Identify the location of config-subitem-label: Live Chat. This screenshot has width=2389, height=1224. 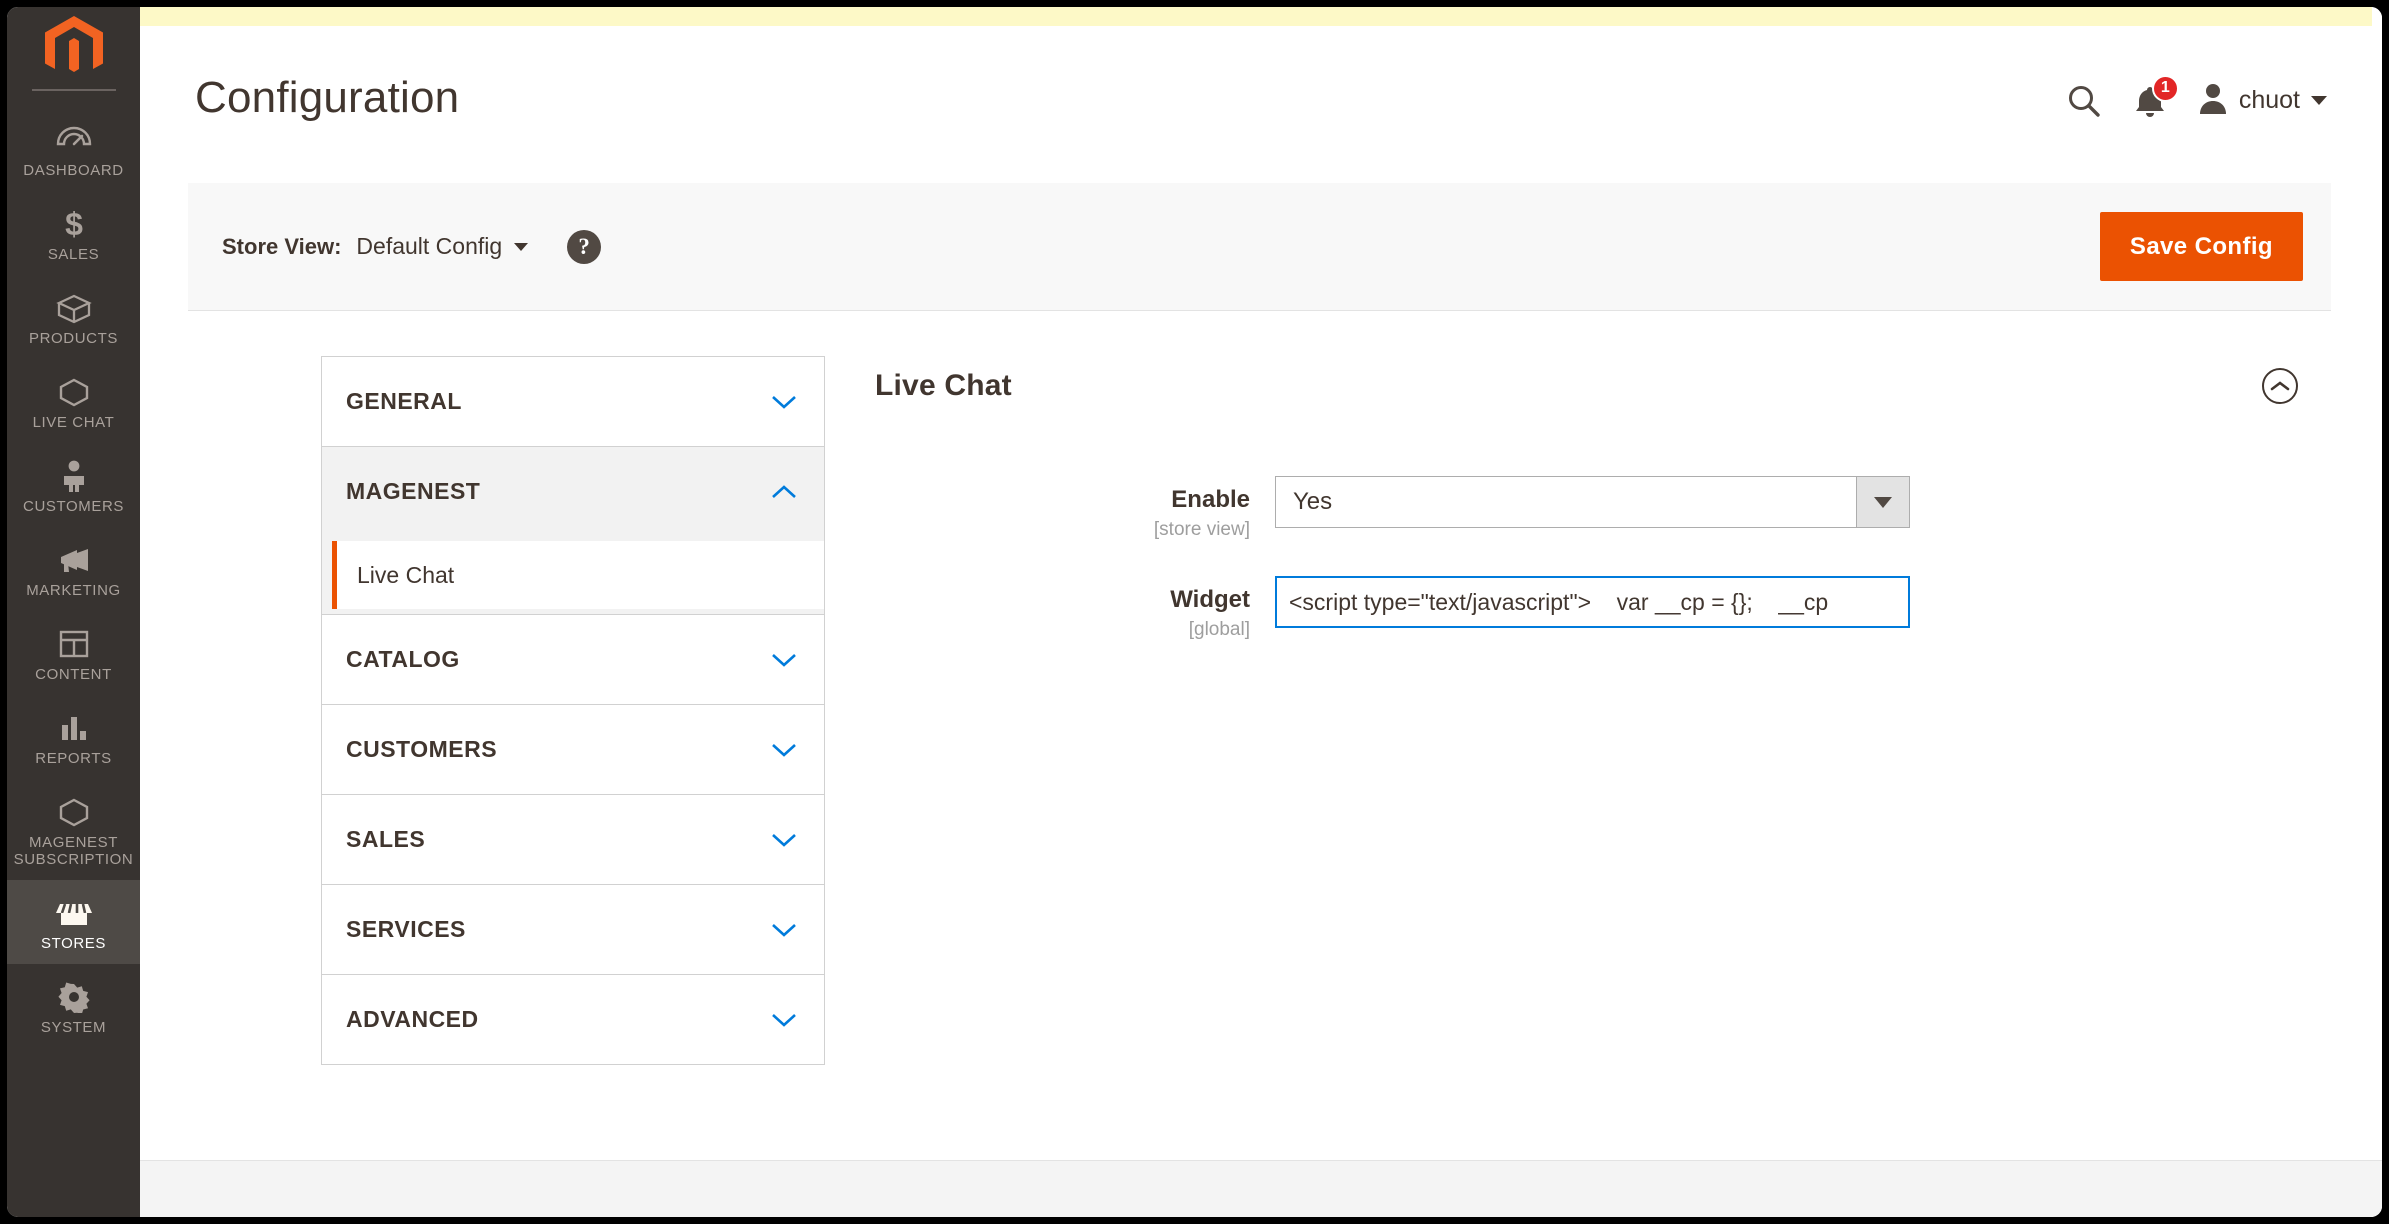
(406, 574).